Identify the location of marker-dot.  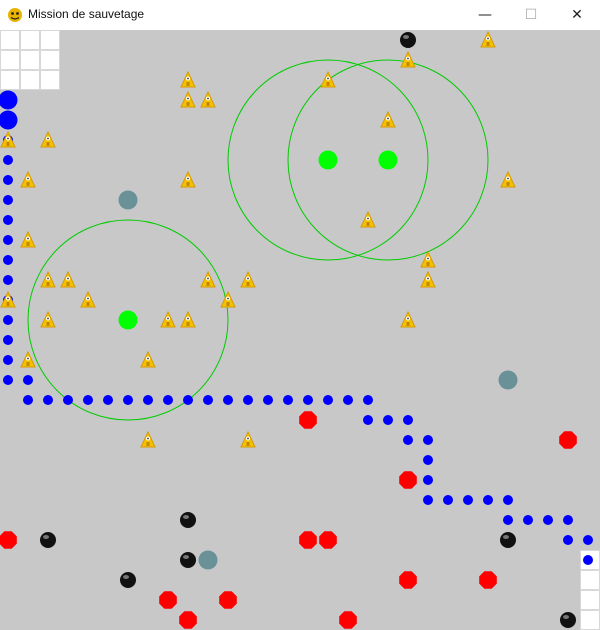
(208, 560).